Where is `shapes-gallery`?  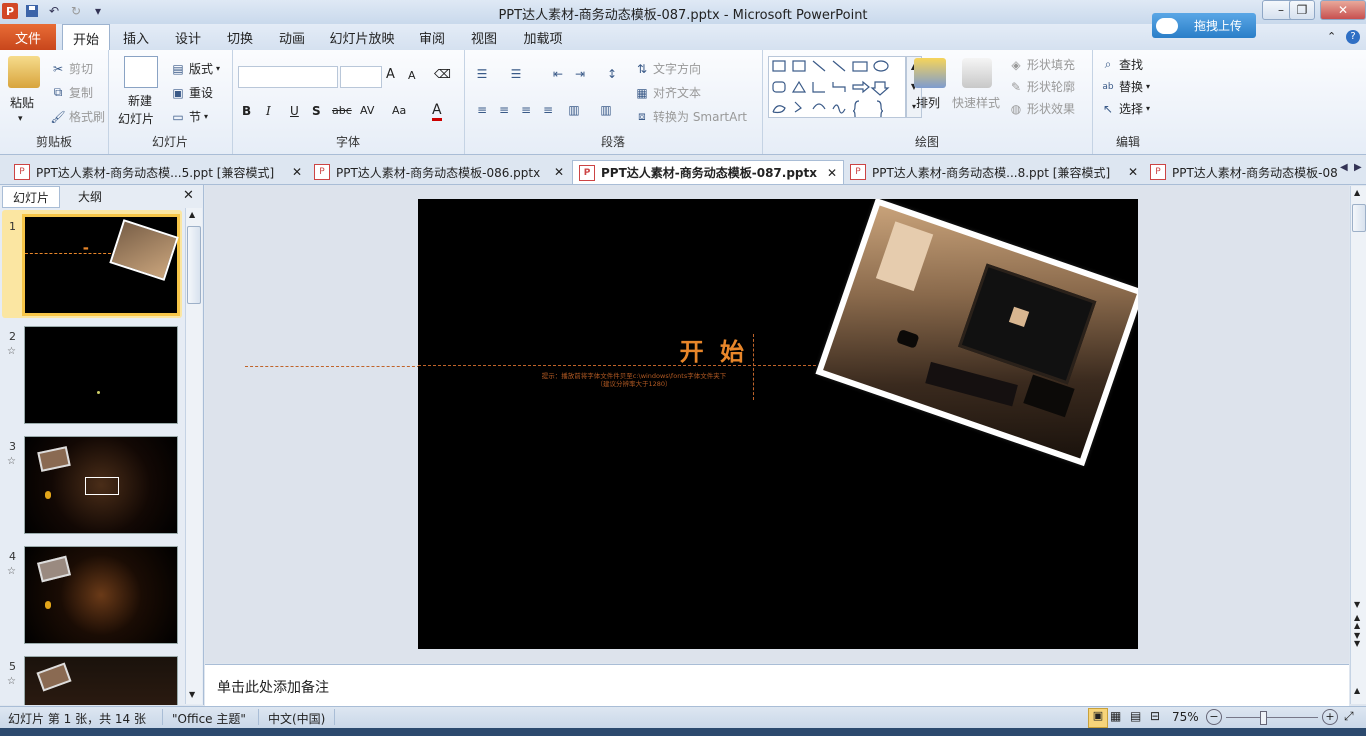
shapes-gallery is located at coordinates (837, 89).